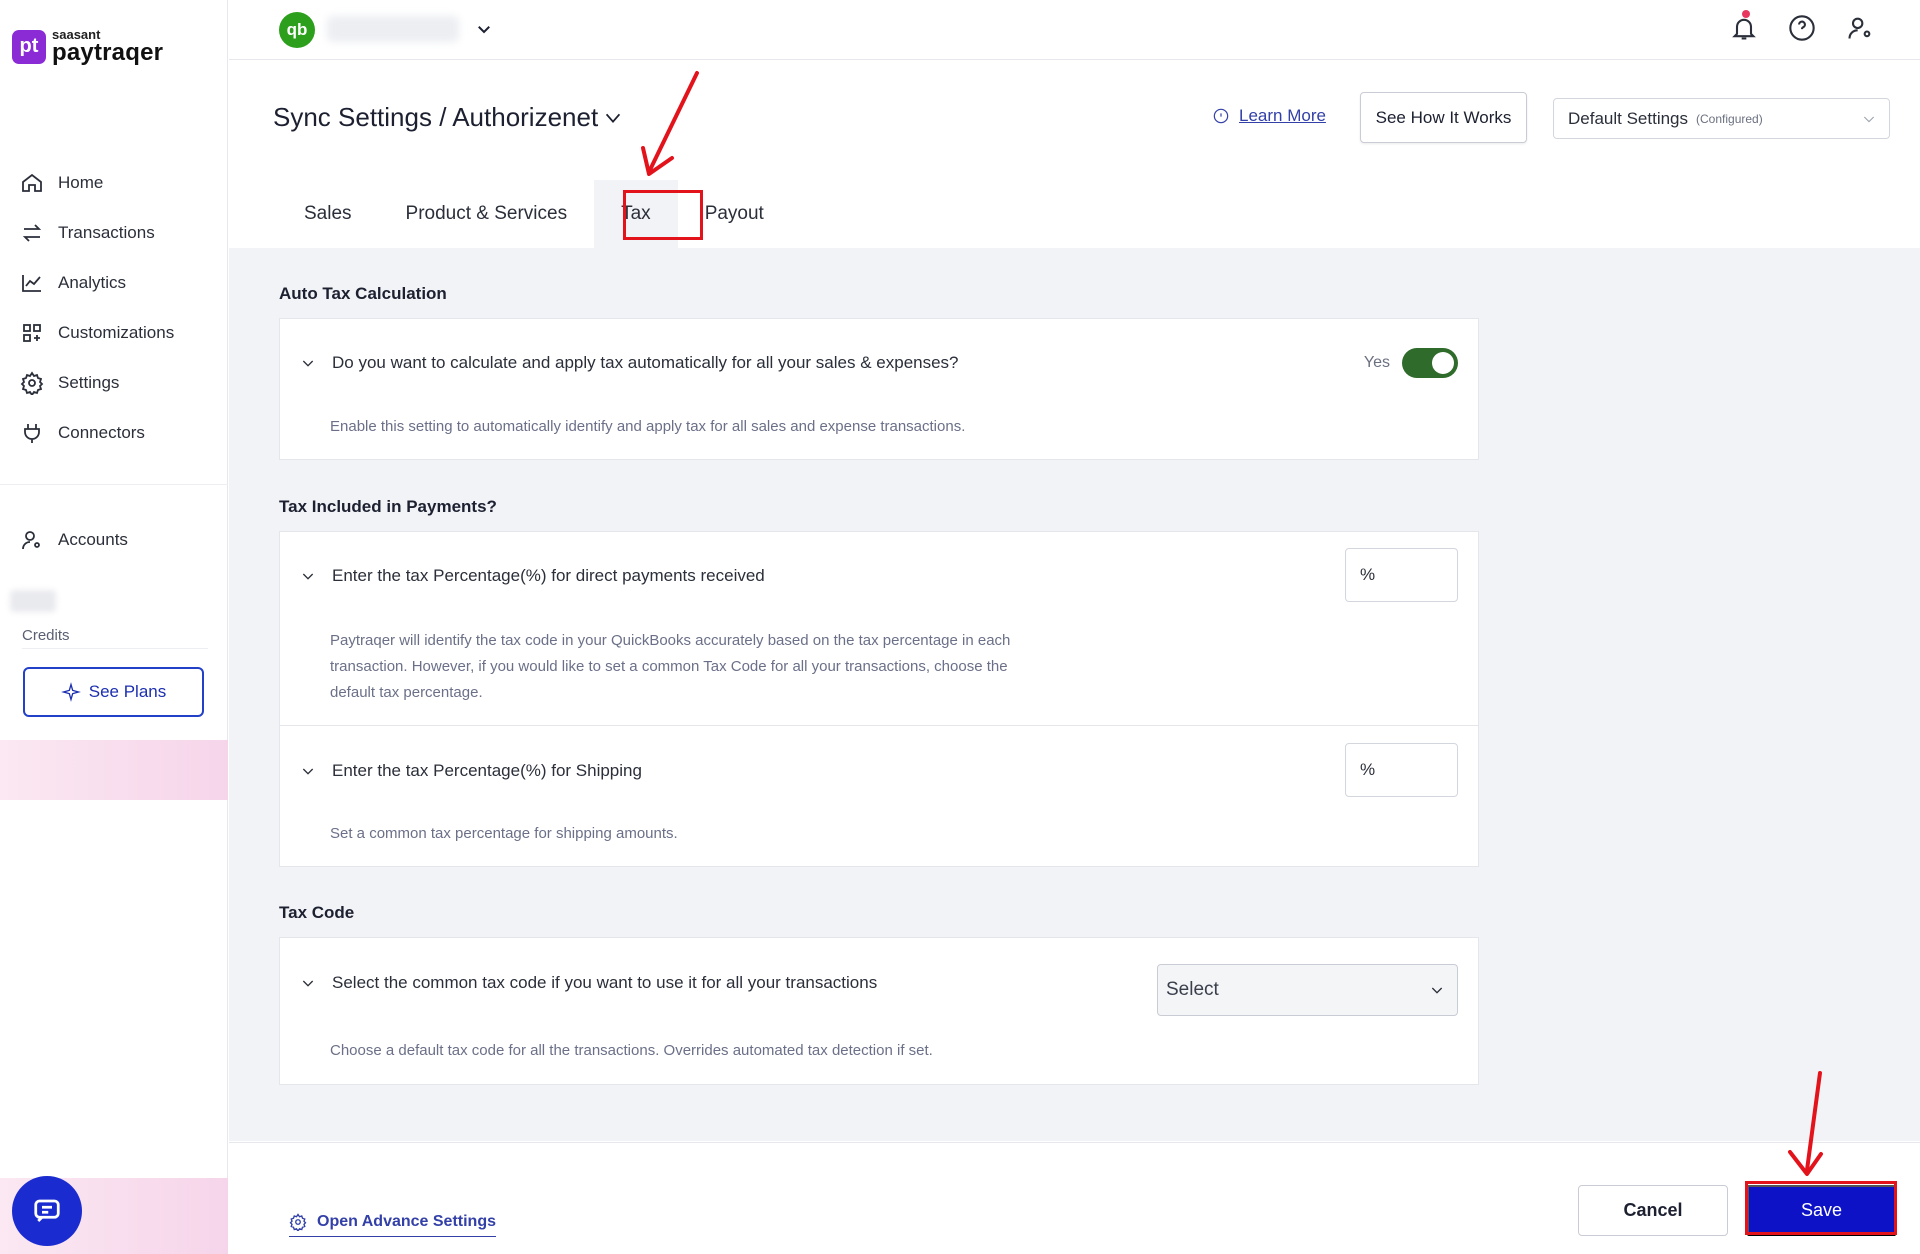 This screenshot has height=1254, width=1920. What do you see at coordinates (393, 29) in the screenshot?
I see `company-name-redacted` at bounding box center [393, 29].